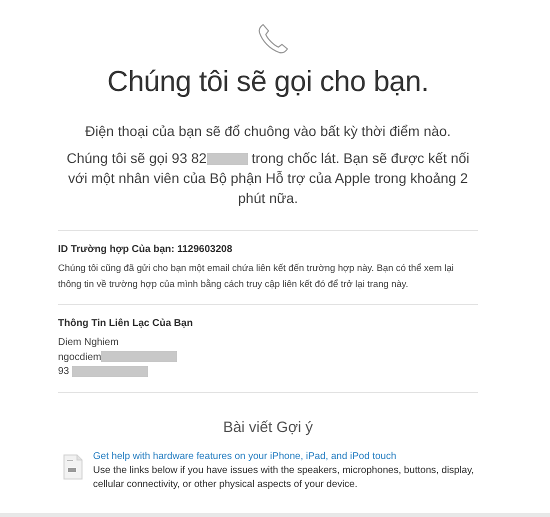  What do you see at coordinates (268, 357) in the screenshot?
I see `contact-line: ngocdiem` at bounding box center [268, 357].